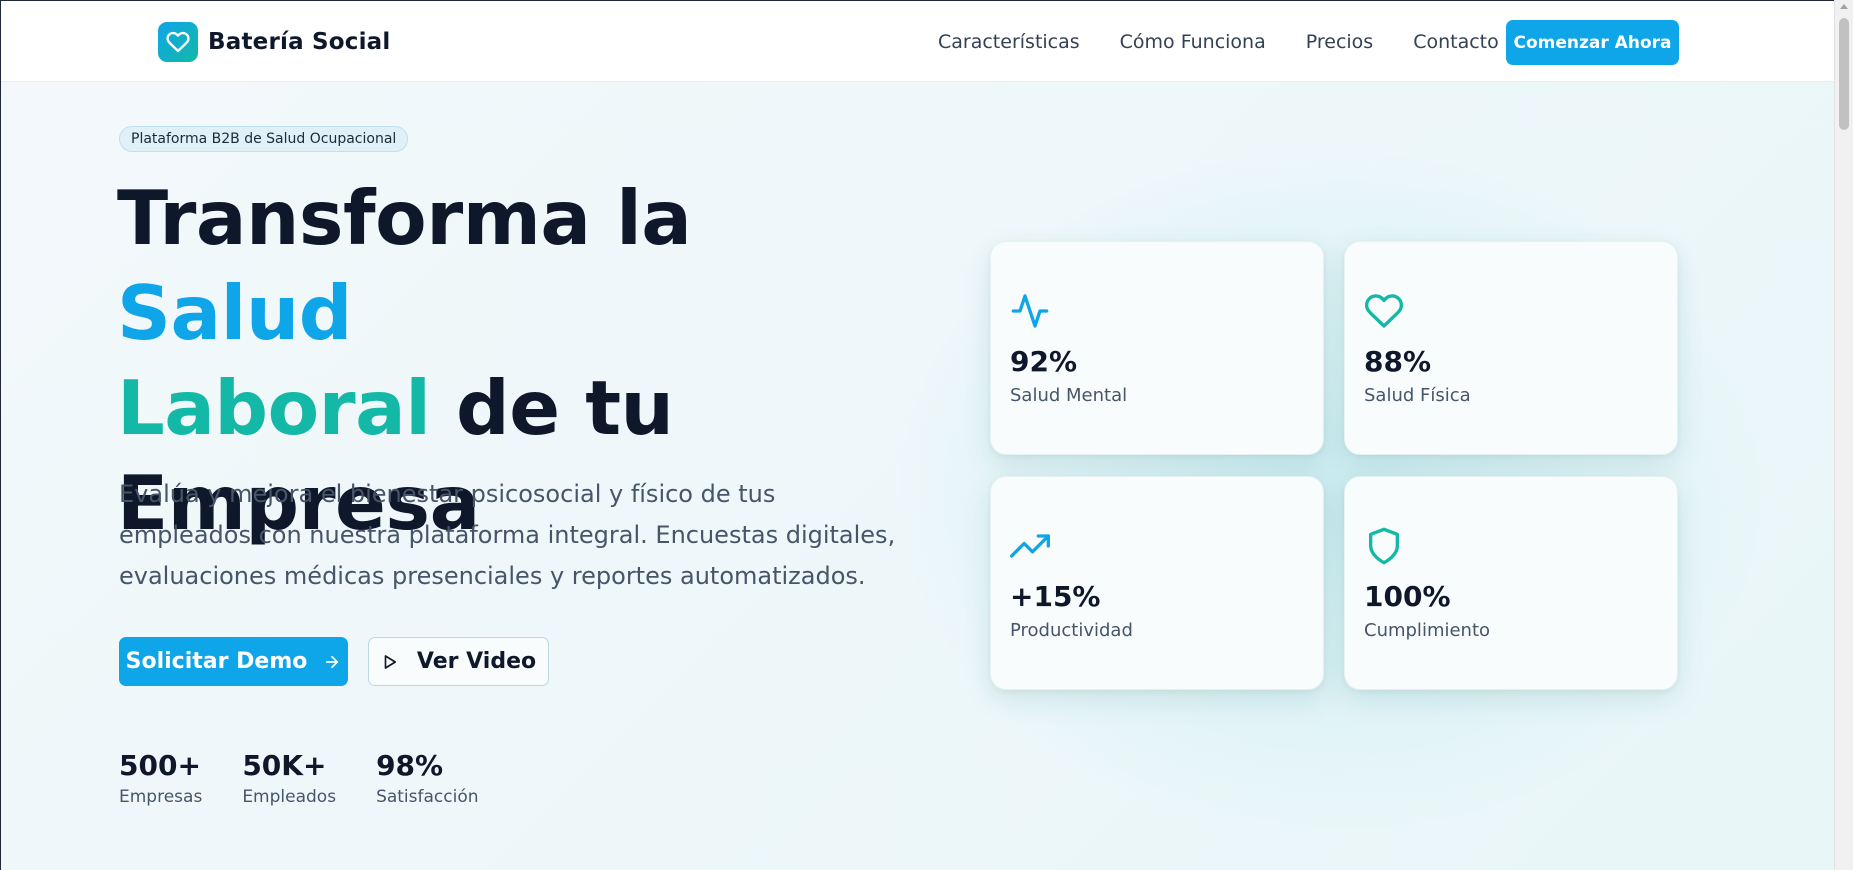 The image size is (1853, 870). I want to click on trending-up-icon, so click(1030, 546).